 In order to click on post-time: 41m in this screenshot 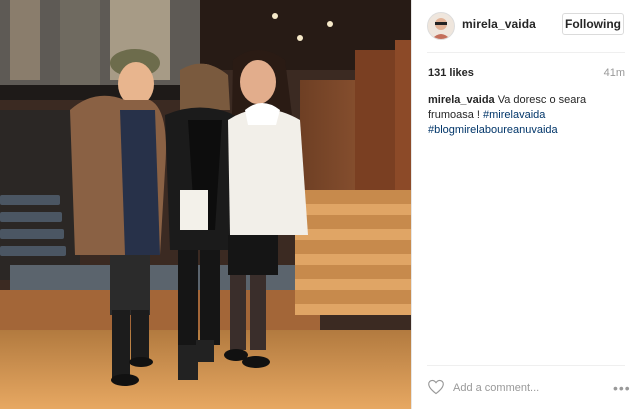, I will do `click(614, 73)`.